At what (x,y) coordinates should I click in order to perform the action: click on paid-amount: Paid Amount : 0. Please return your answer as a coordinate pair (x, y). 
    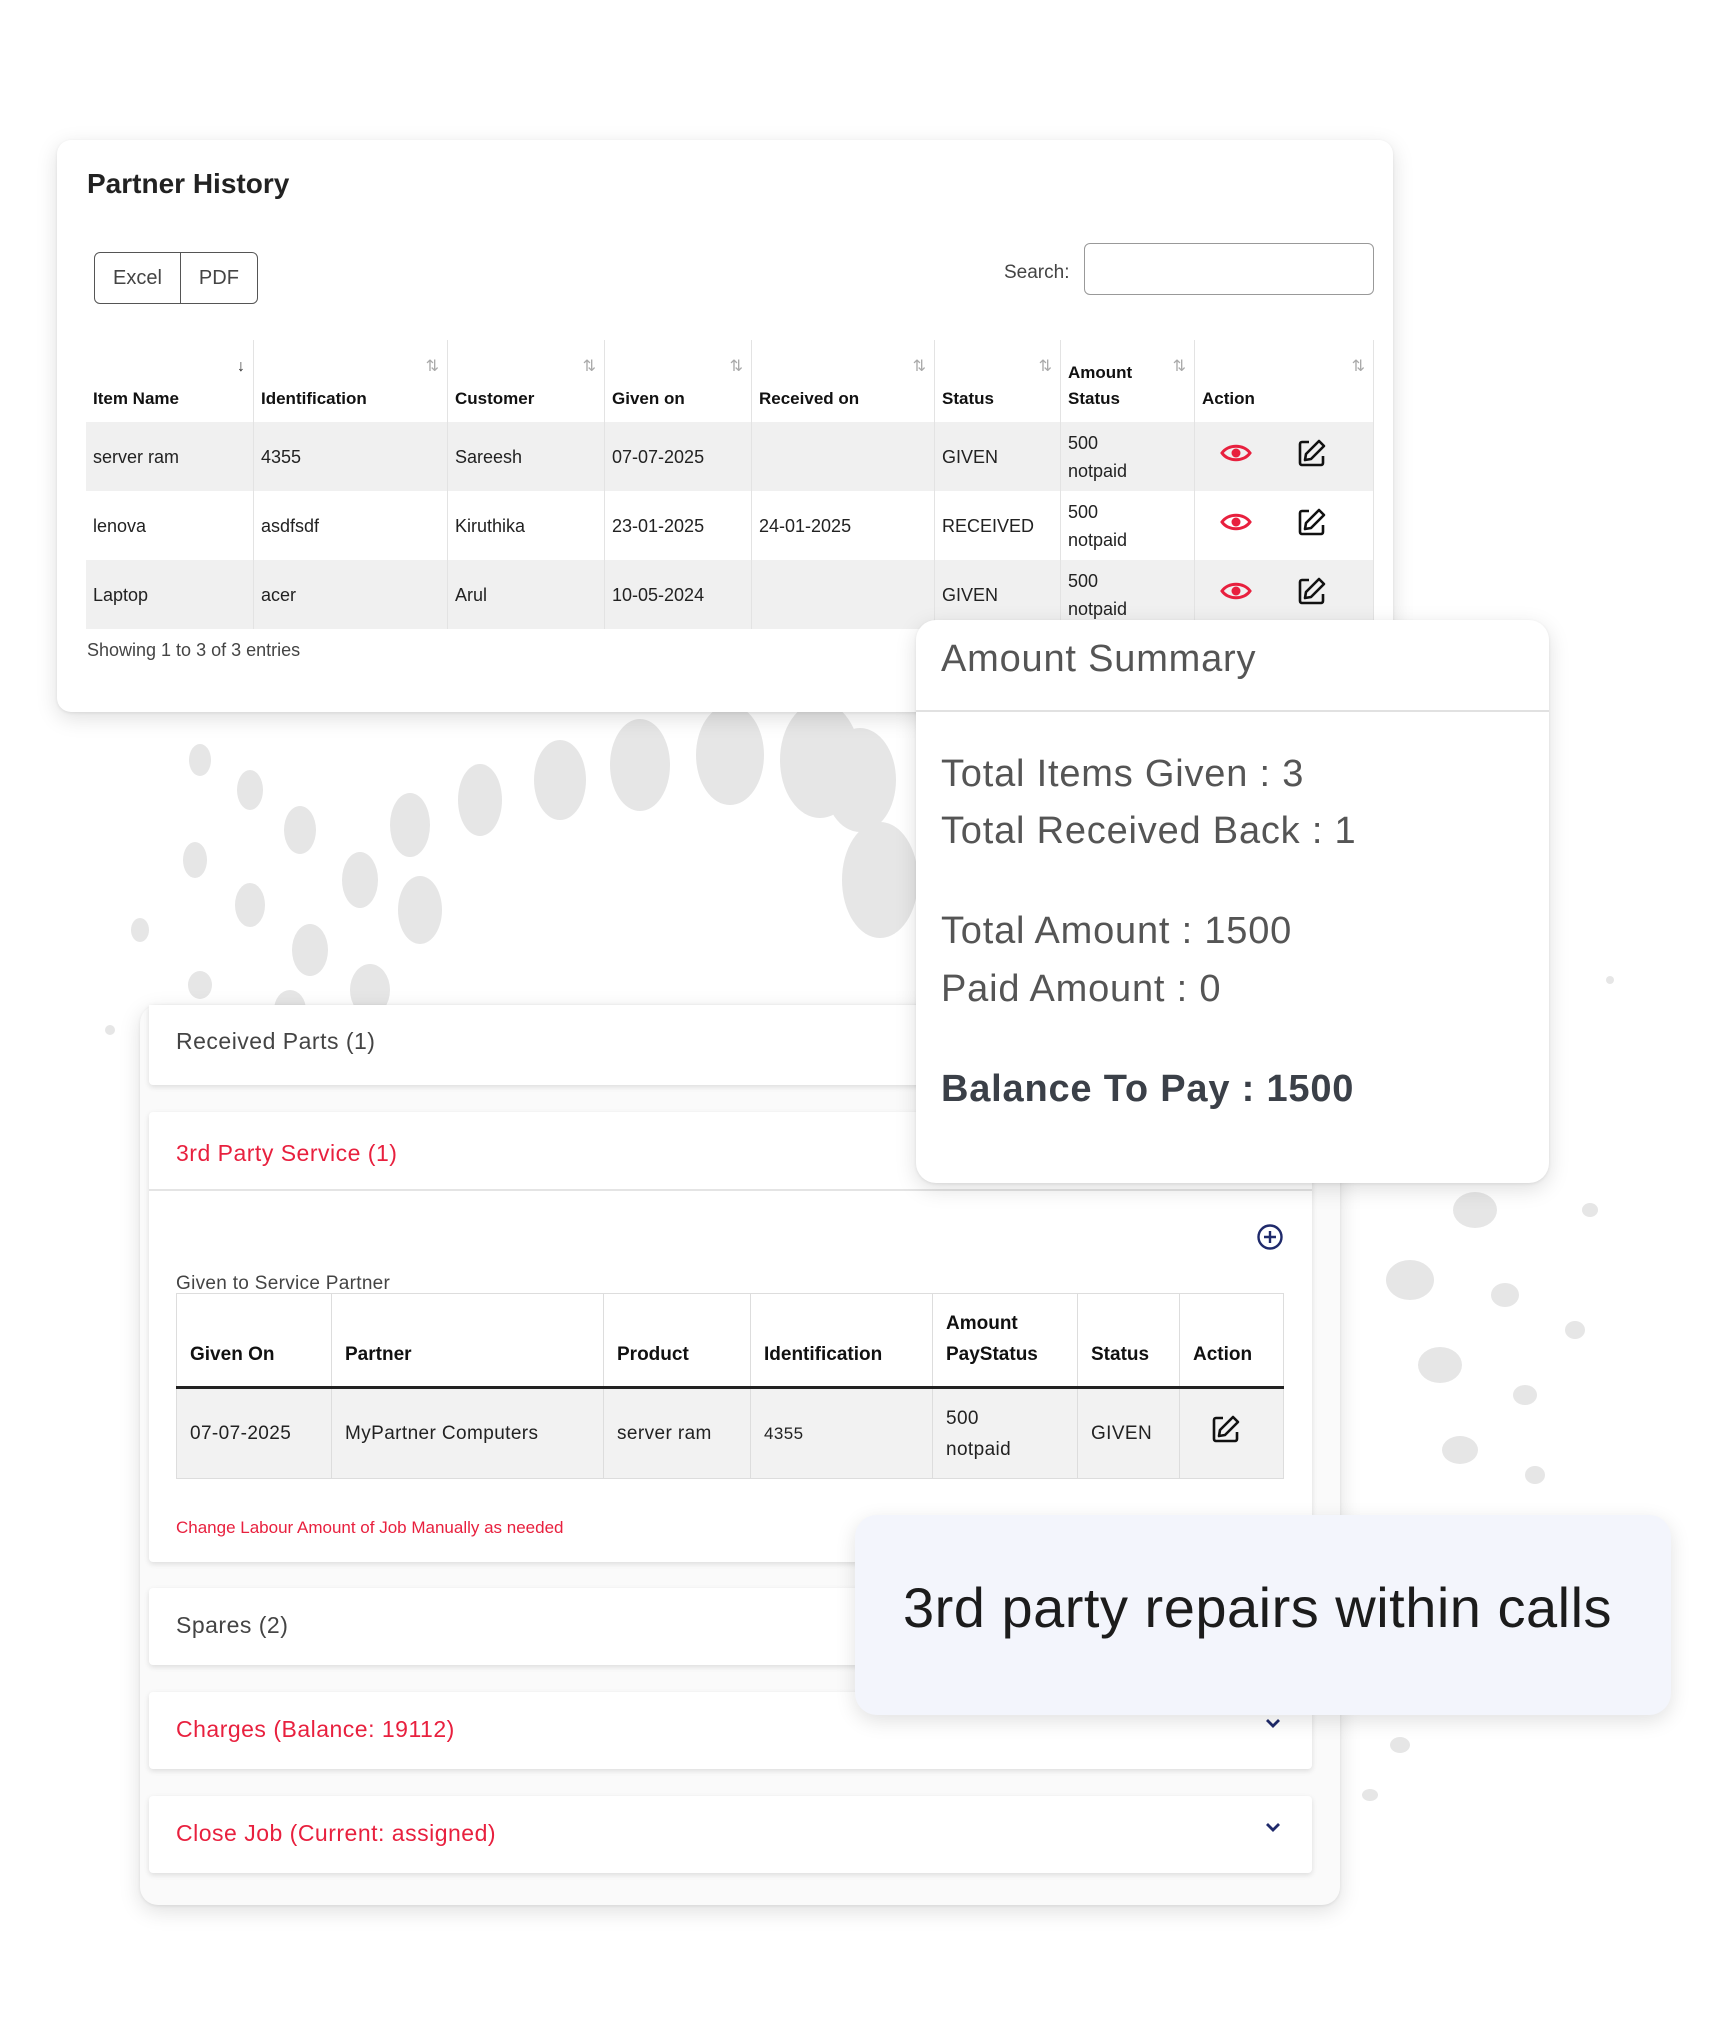
    Looking at the image, I should click on (1081, 989).